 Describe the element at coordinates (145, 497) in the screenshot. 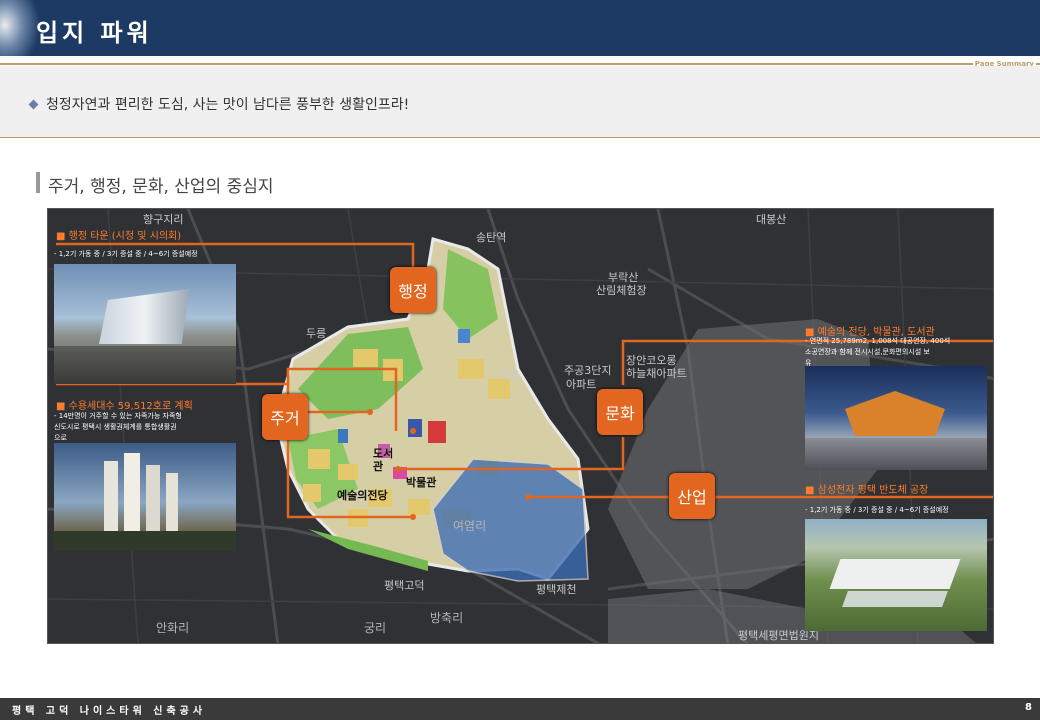

I see `apartment-photo` at that location.